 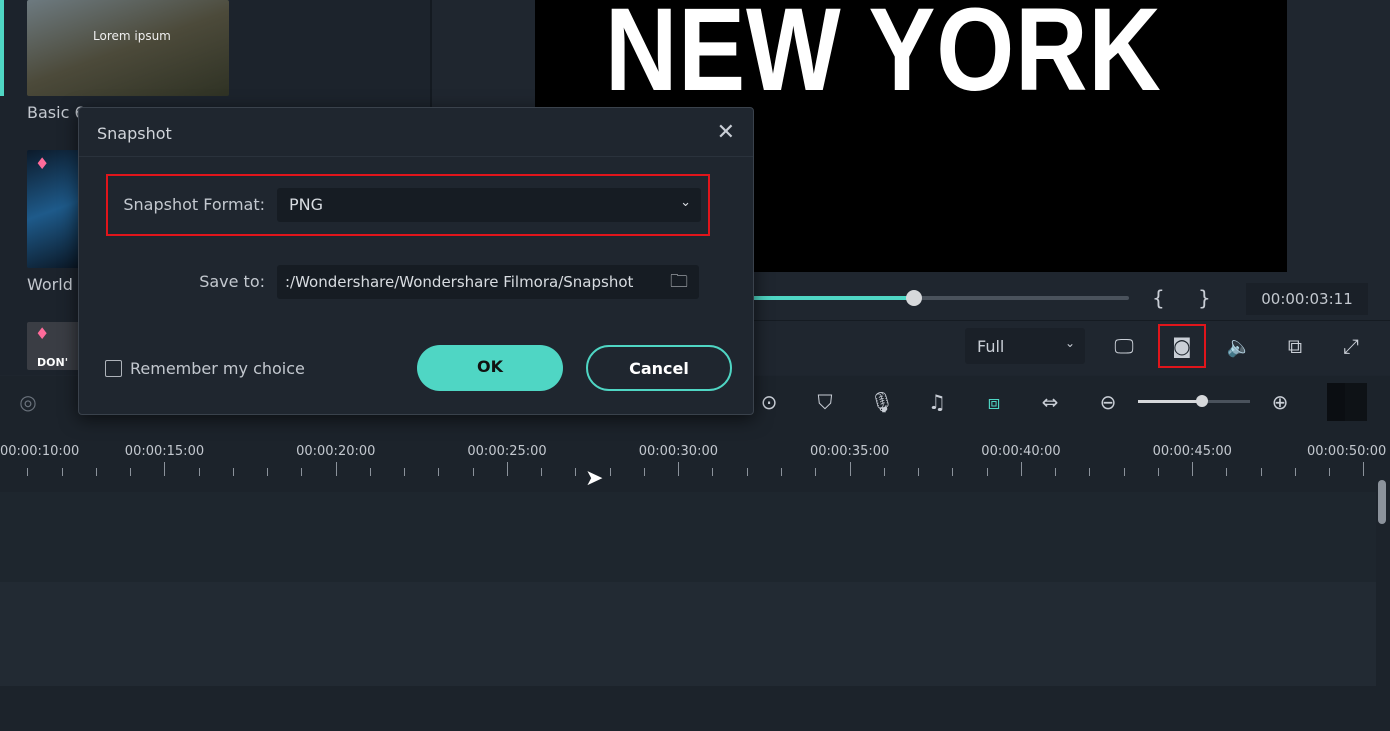 What do you see at coordinates (132, 36) in the screenshot?
I see `thumbnail-text: Lorem ipsum` at bounding box center [132, 36].